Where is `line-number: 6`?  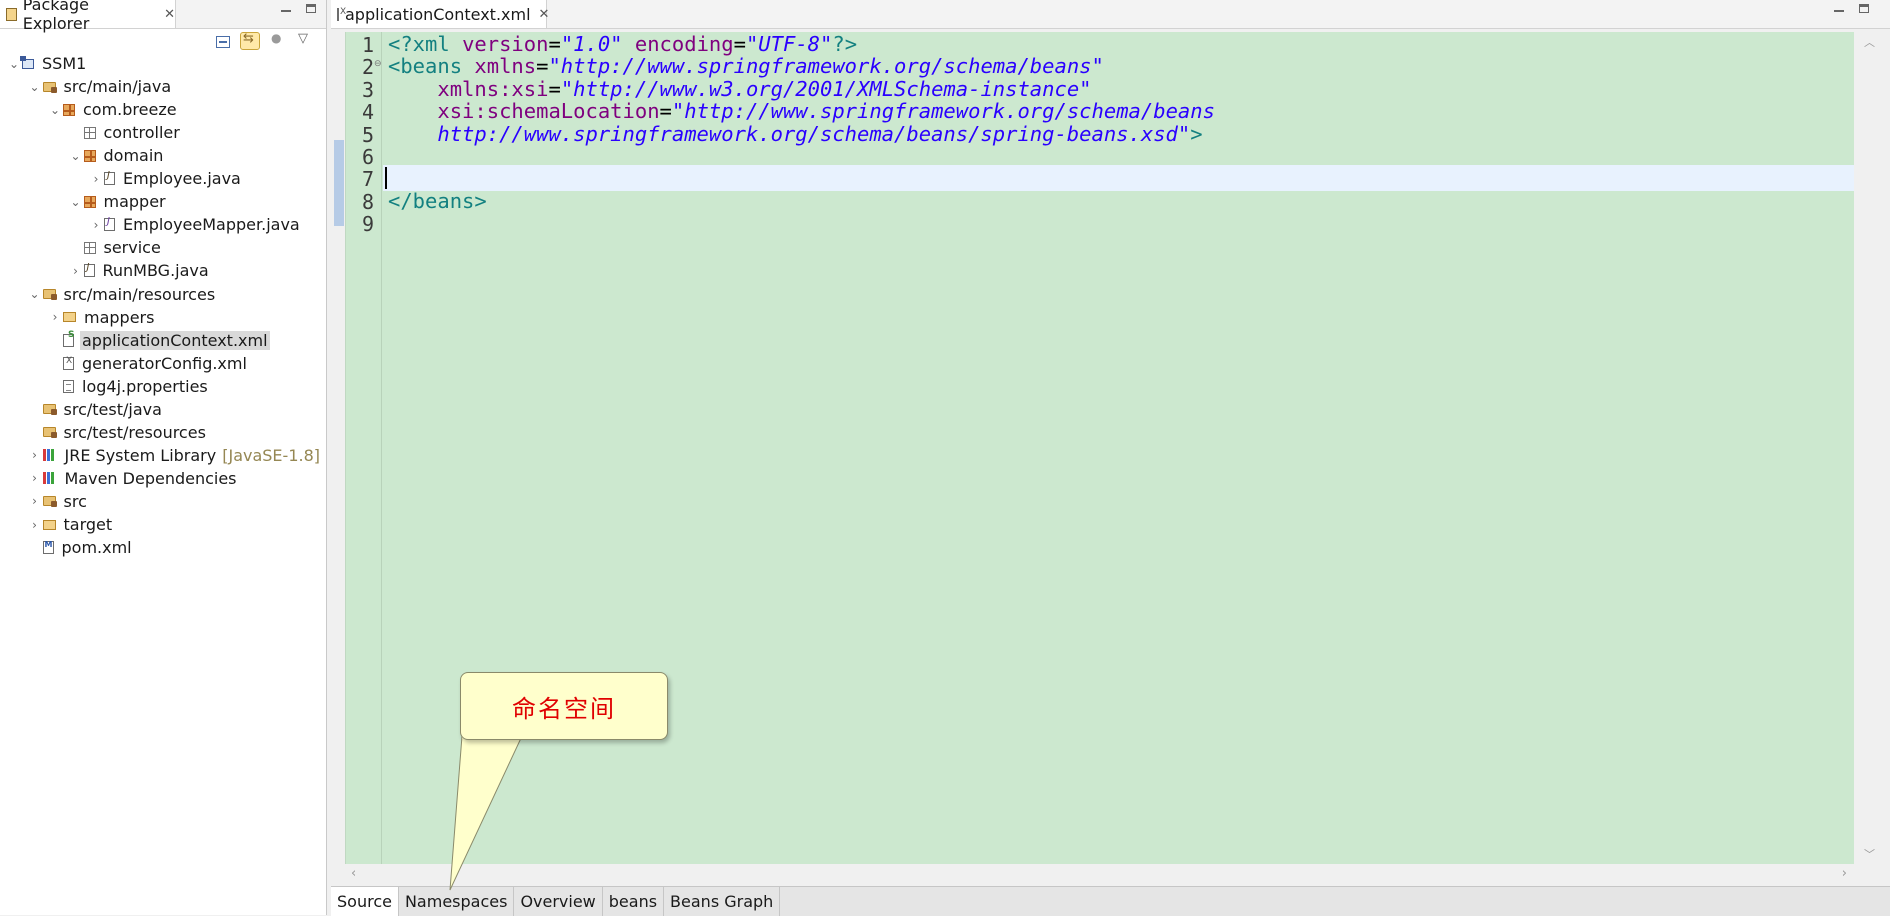
line-number: 6 is located at coordinates (367, 157).